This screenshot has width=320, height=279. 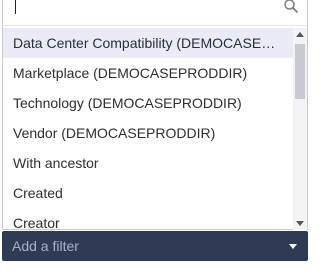 What do you see at coordinates (15, 7) in the screenshot?
I see `text-cursor` at bounding box center [15, 7].